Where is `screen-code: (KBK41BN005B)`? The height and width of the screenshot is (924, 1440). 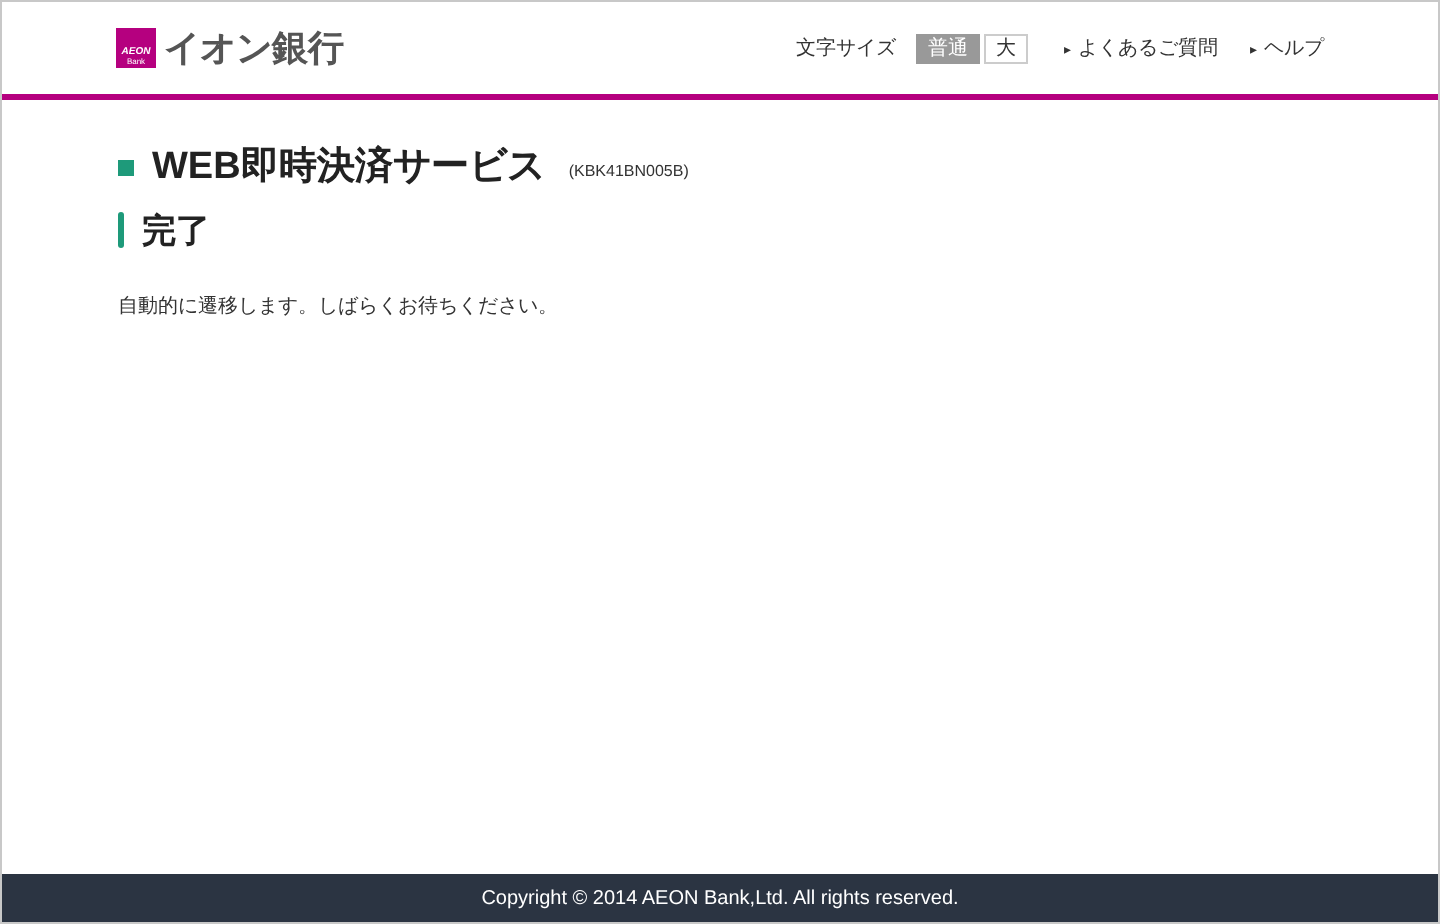 screen-code: (KBK41BN005B) is located at coordinates (628, 172).